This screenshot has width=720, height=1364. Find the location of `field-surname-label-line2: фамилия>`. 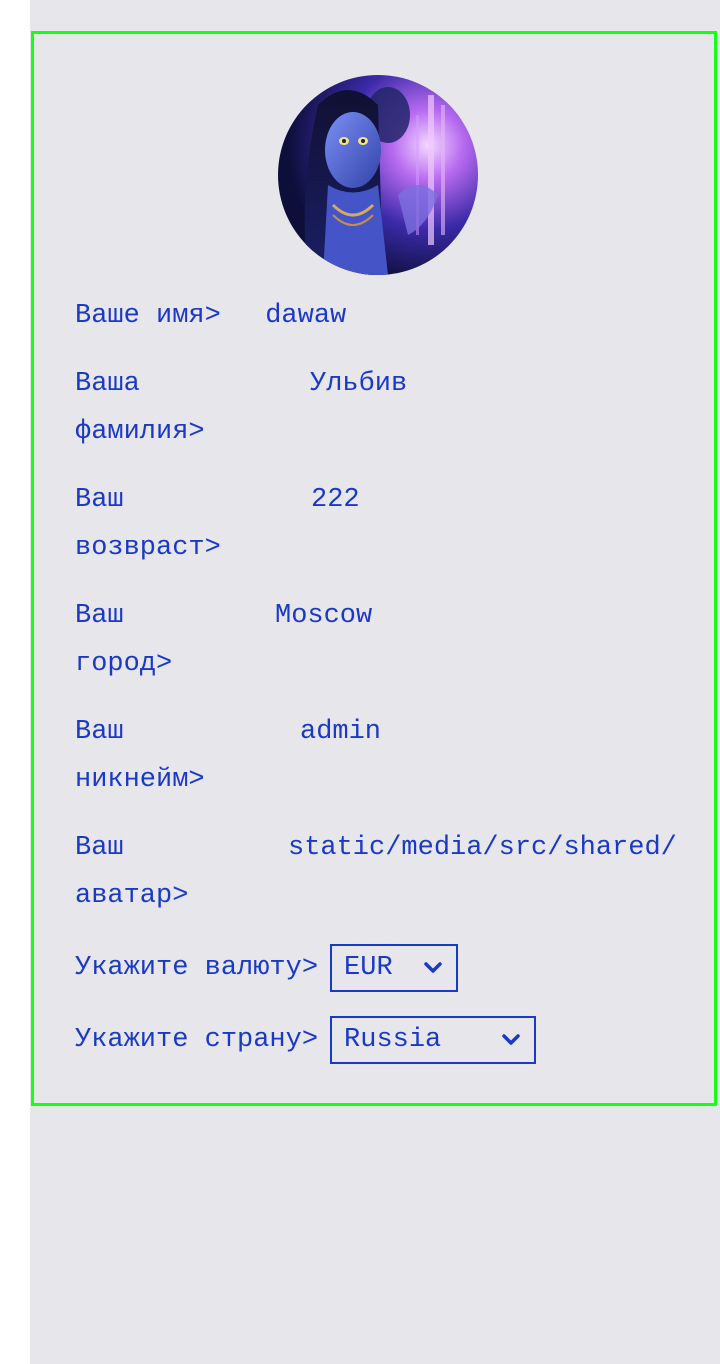

field-surname-label-line2: фамилия> is located at coordinates (140, 432).